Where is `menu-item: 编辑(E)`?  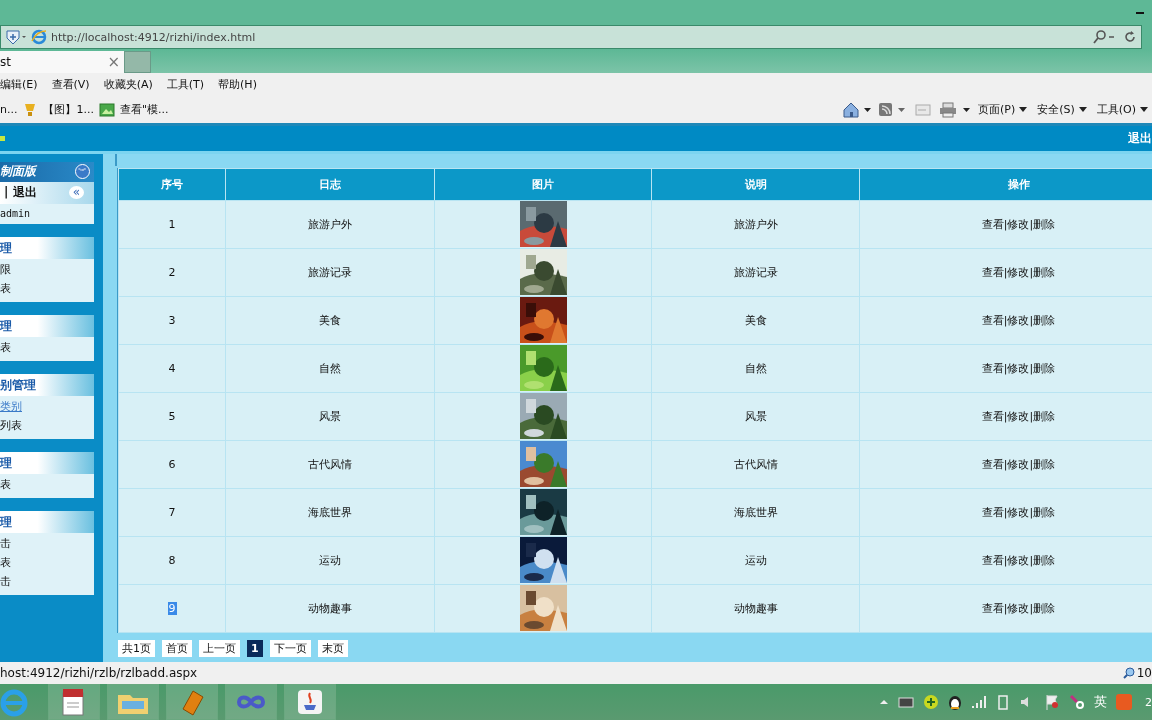 menu-item: 编辑(E) is located at coordinates (19, 85).